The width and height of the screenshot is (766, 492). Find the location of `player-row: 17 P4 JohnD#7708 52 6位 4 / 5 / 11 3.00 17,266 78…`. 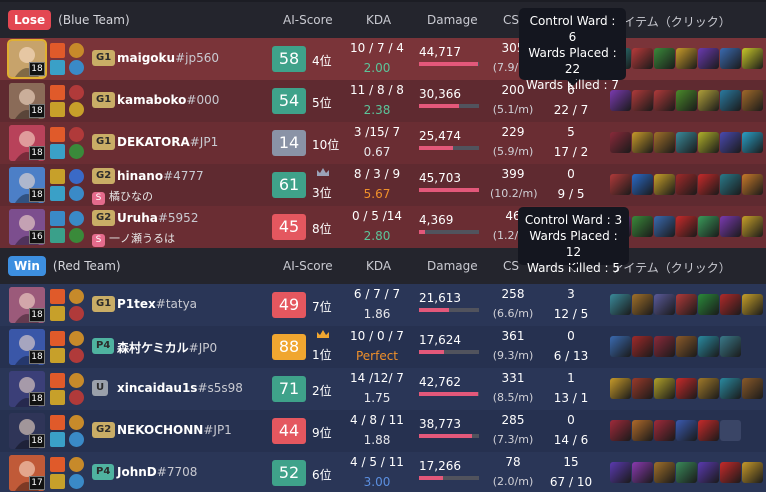

player-row: 17 P4 JohnD#7708 52 6位 4 / 5 / 11 3.00 17,266 78… is located at coordinates (383, 472).